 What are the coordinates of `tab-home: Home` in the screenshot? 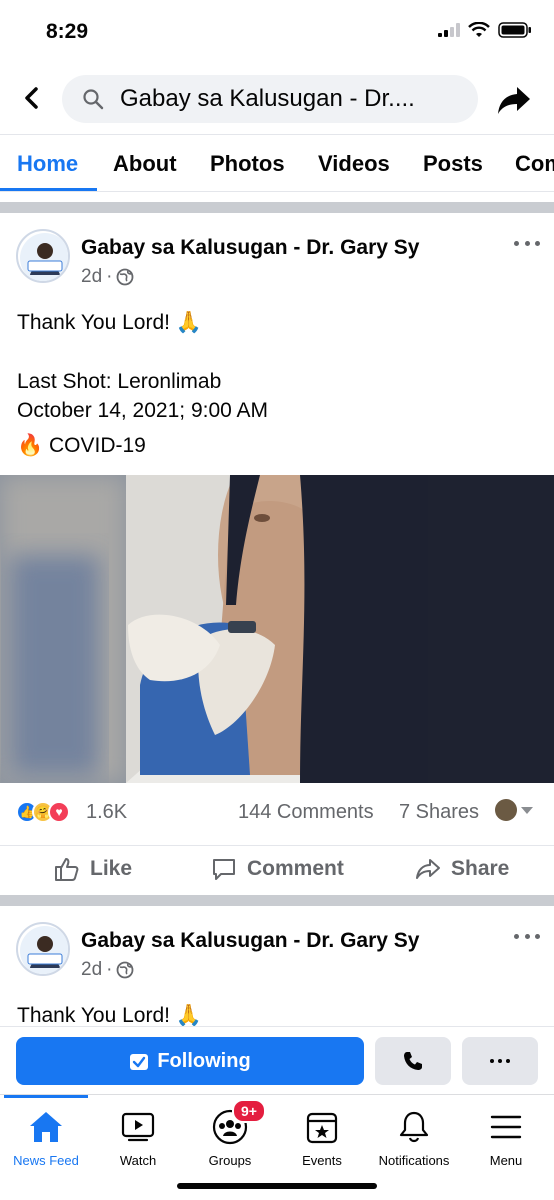 It's located at (47, 163).